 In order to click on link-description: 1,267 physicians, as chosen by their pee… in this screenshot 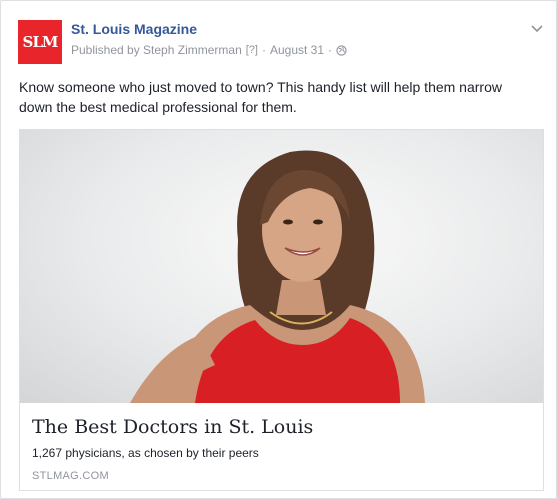, I will do `click(145, 453)`.